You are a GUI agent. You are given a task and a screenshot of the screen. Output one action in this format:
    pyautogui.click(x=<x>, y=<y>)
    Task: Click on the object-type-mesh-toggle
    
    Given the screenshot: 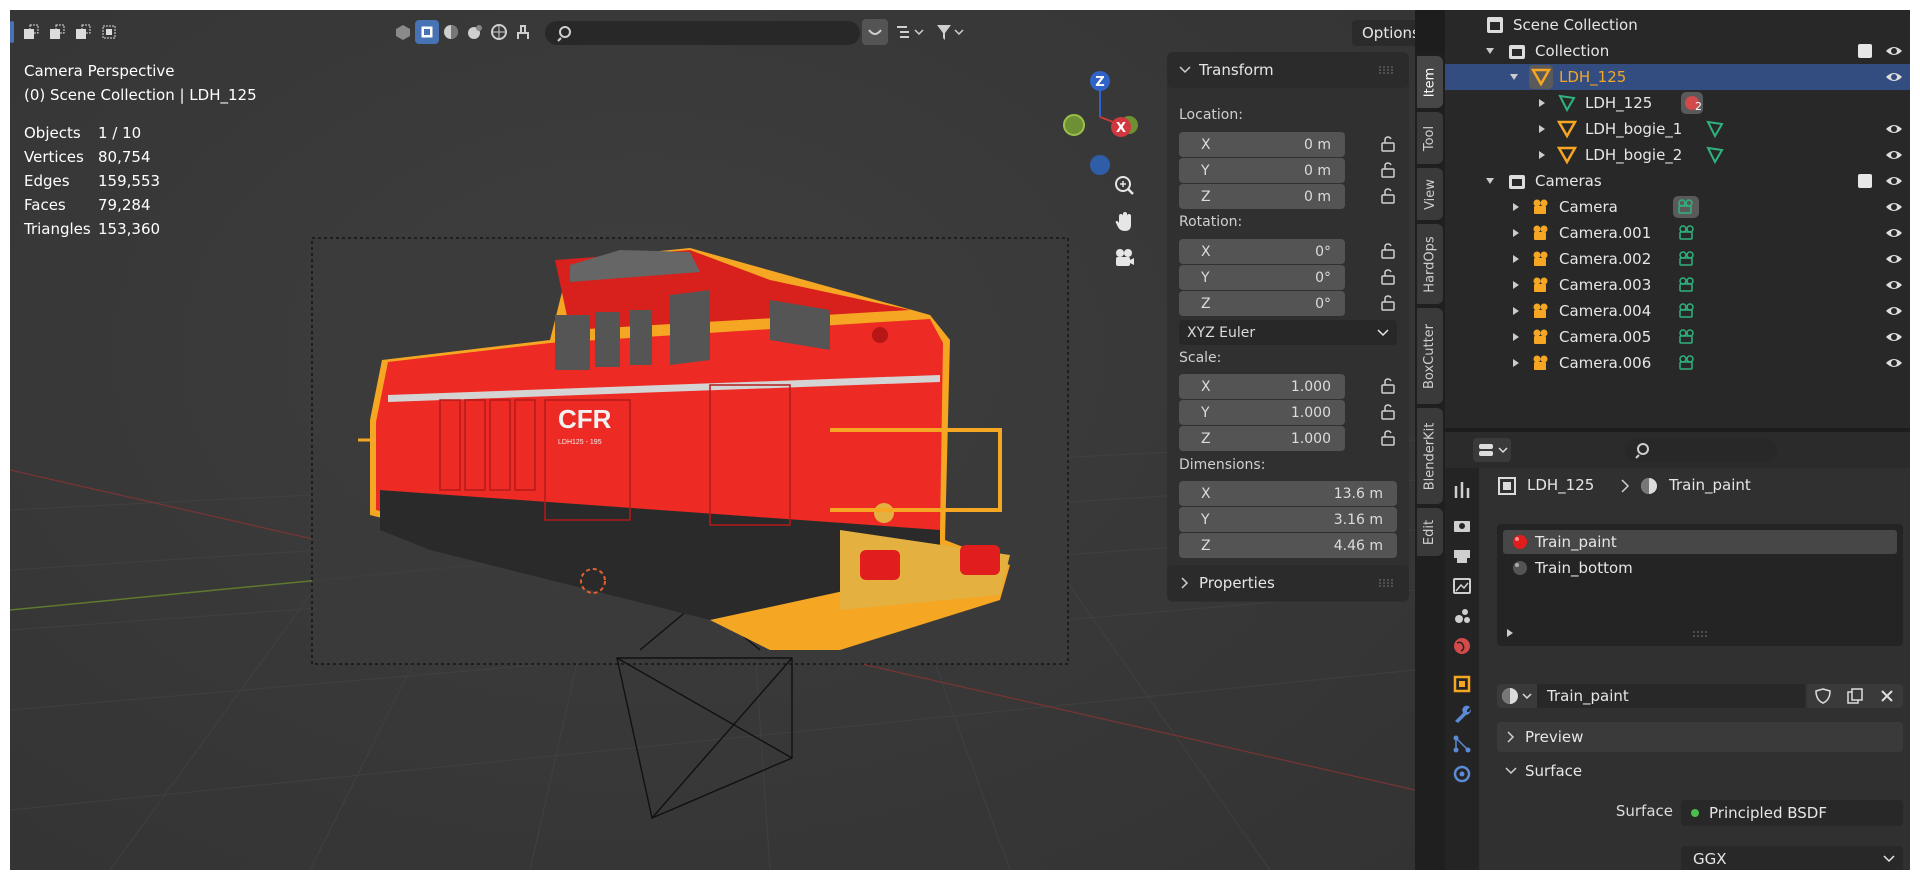 What is the action you would take?
    pyautogui.click(x=427, y=32)
    